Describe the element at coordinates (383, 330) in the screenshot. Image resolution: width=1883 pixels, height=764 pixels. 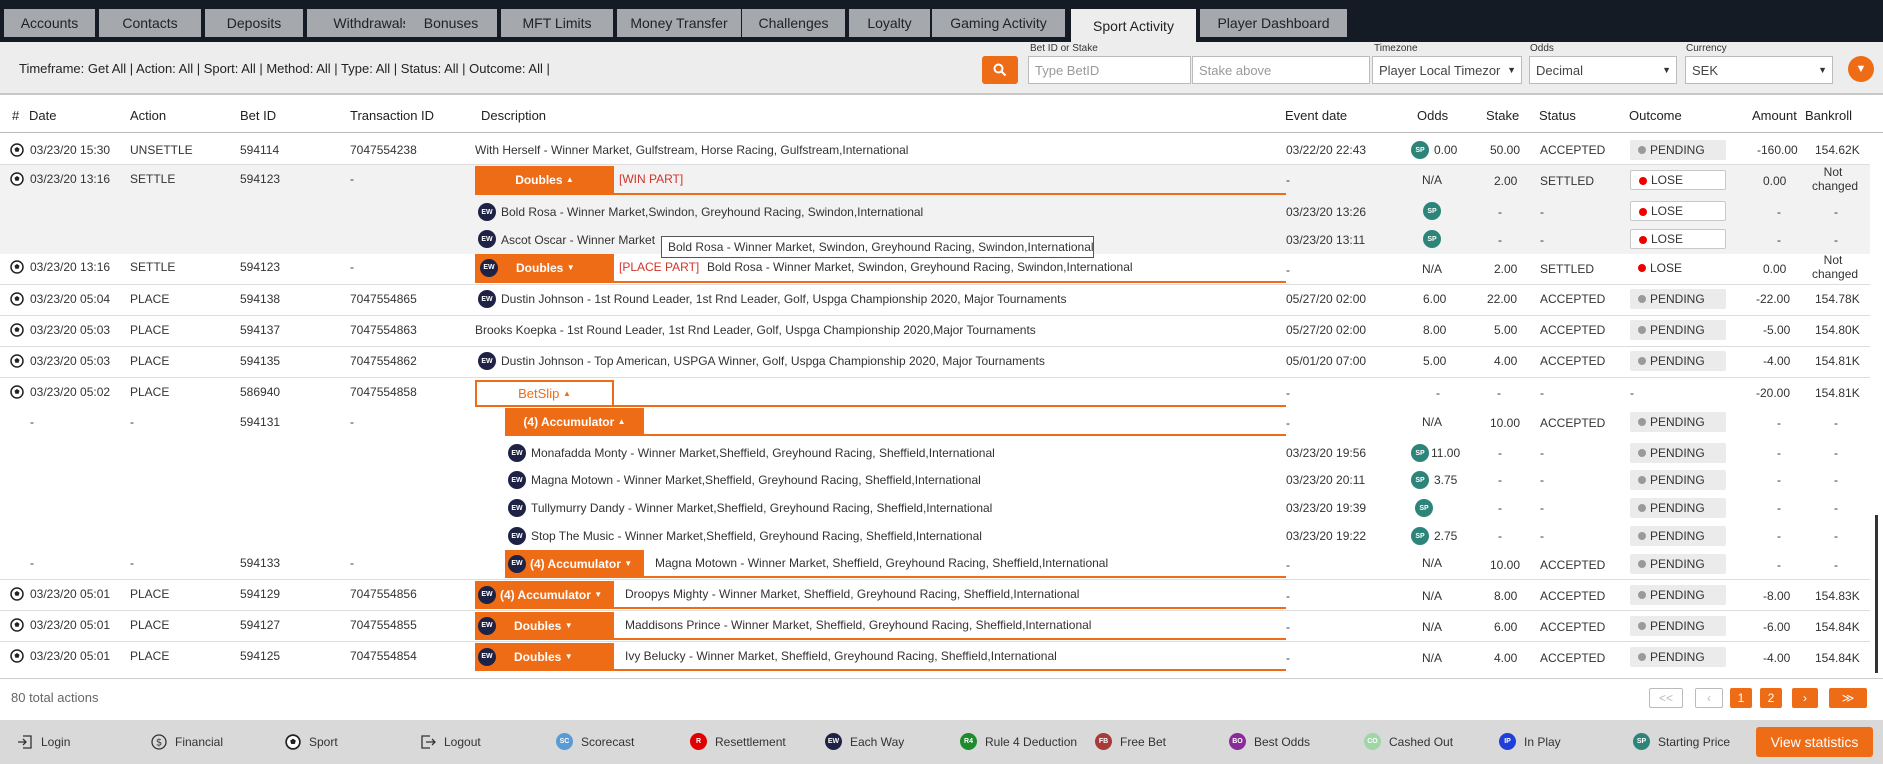
I see `transaction-id-cell: 7047554863` at that location.